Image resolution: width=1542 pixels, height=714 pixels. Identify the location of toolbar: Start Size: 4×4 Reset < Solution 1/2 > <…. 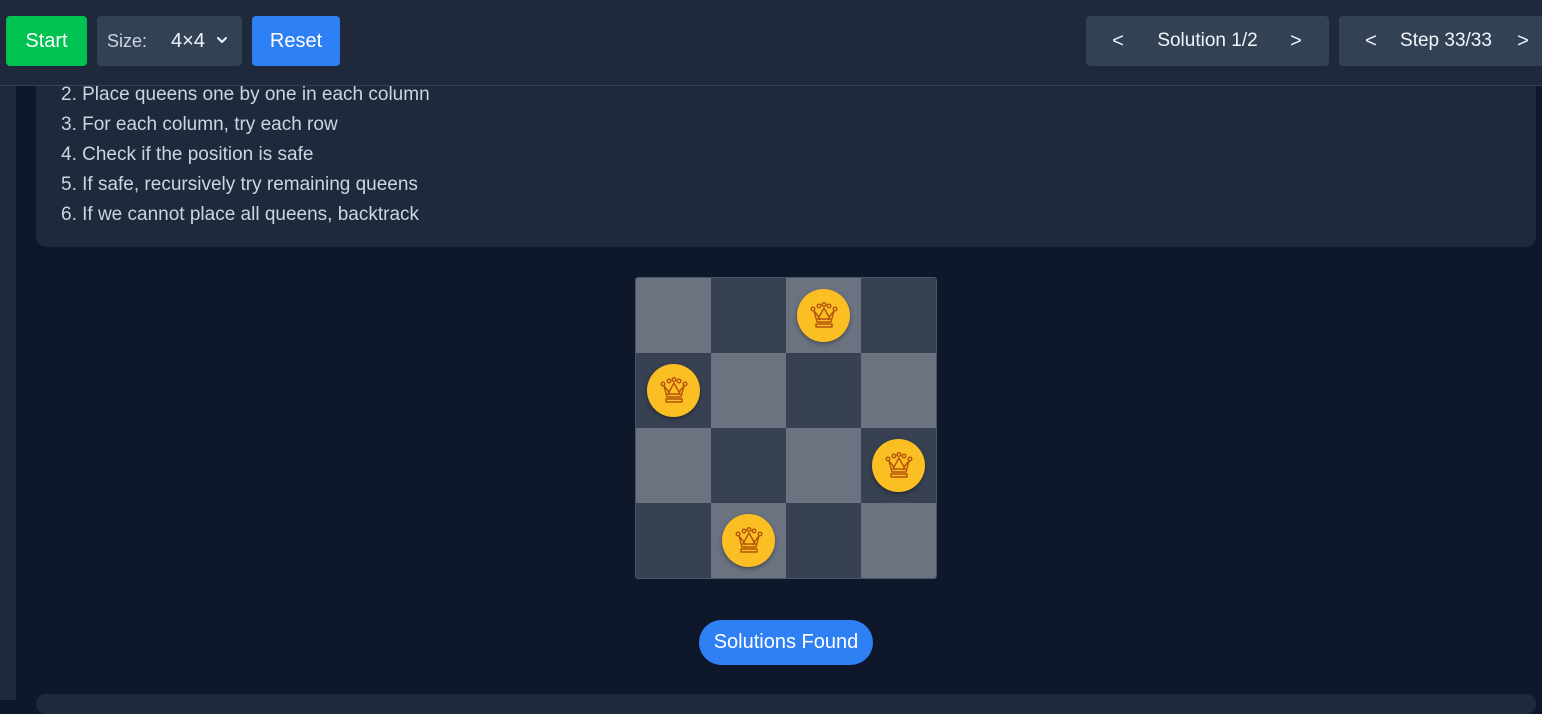
(771, 43).